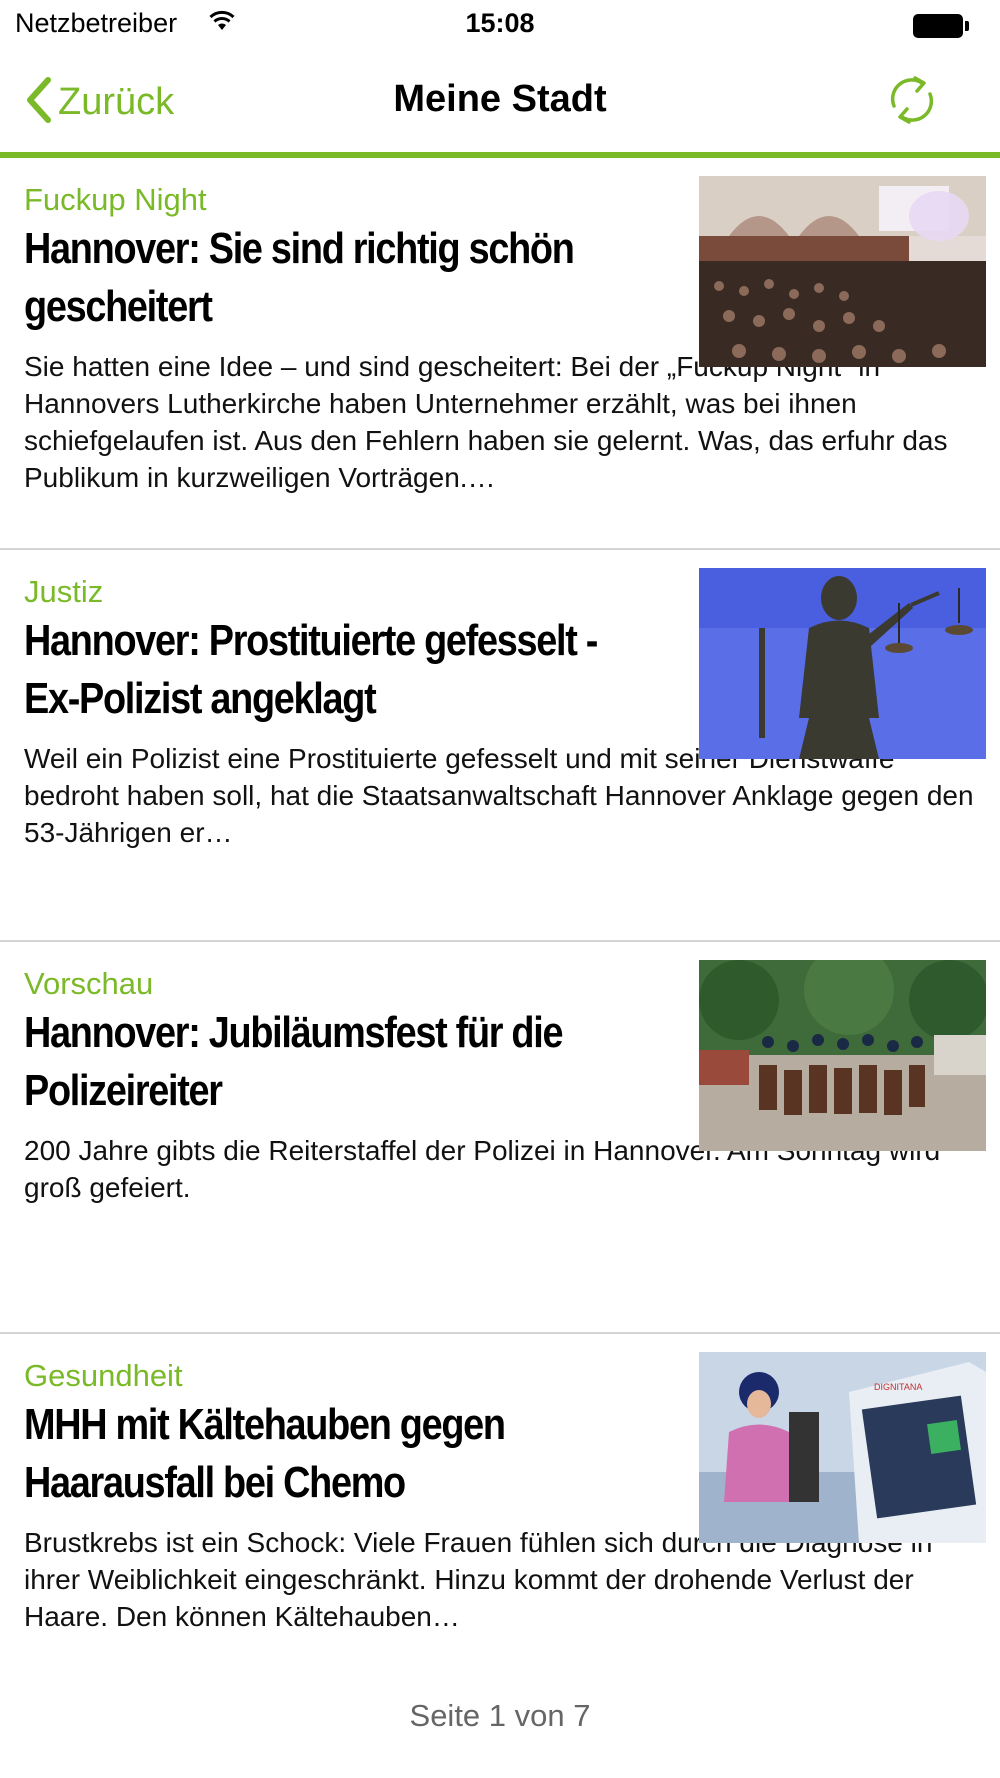 This screenshot has width=1000, height=1778. What do you see at coordinates (842, 1447) in the screenshot?
I see `article-thumbnail: DIGNITANA` at bounding box center [842, 1447].